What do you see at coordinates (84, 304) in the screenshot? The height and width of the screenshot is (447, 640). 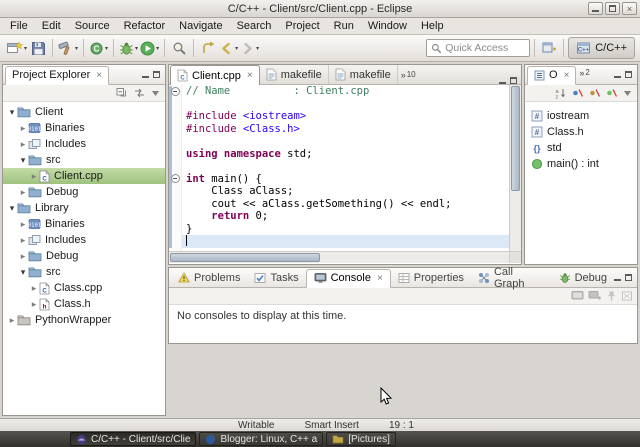 I see `tree-item-class-h: ▸ h Class.h` at bounding box center [84, 304].